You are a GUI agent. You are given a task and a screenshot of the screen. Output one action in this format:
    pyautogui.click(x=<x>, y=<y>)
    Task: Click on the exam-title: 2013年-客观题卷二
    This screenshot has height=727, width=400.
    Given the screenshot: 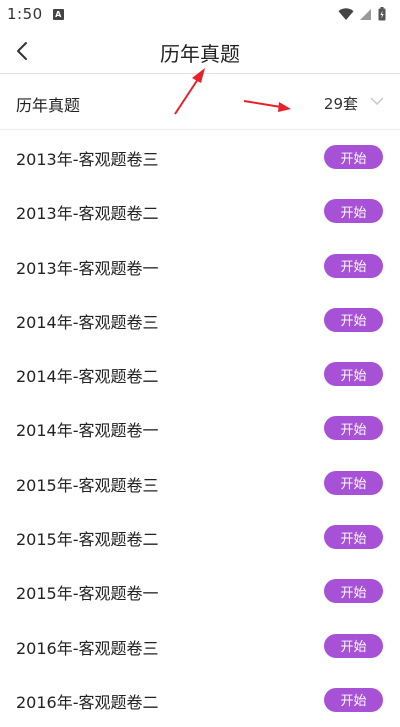 What is the action you would take?
    pyautogui.click(x=87, y=214)
    